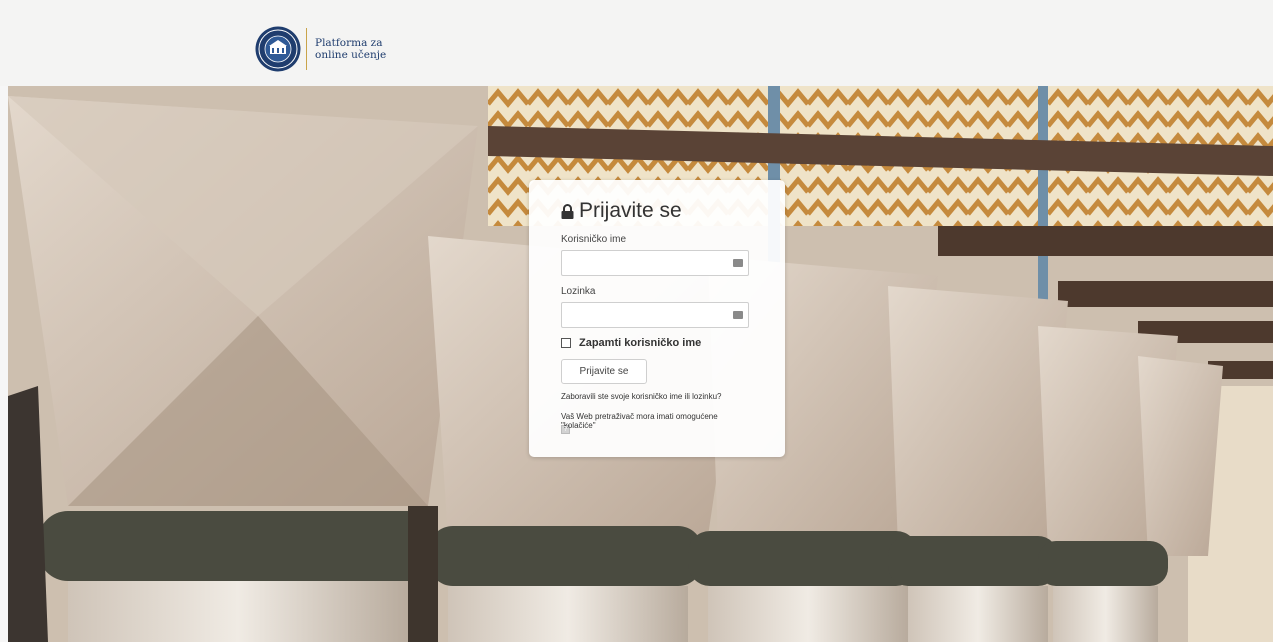 The height and width of the screenshot is (642, 1273). Describe the element at coordinates (630, 210) in the screenshot. I see `login-title-text: Prijavite se` at that location.